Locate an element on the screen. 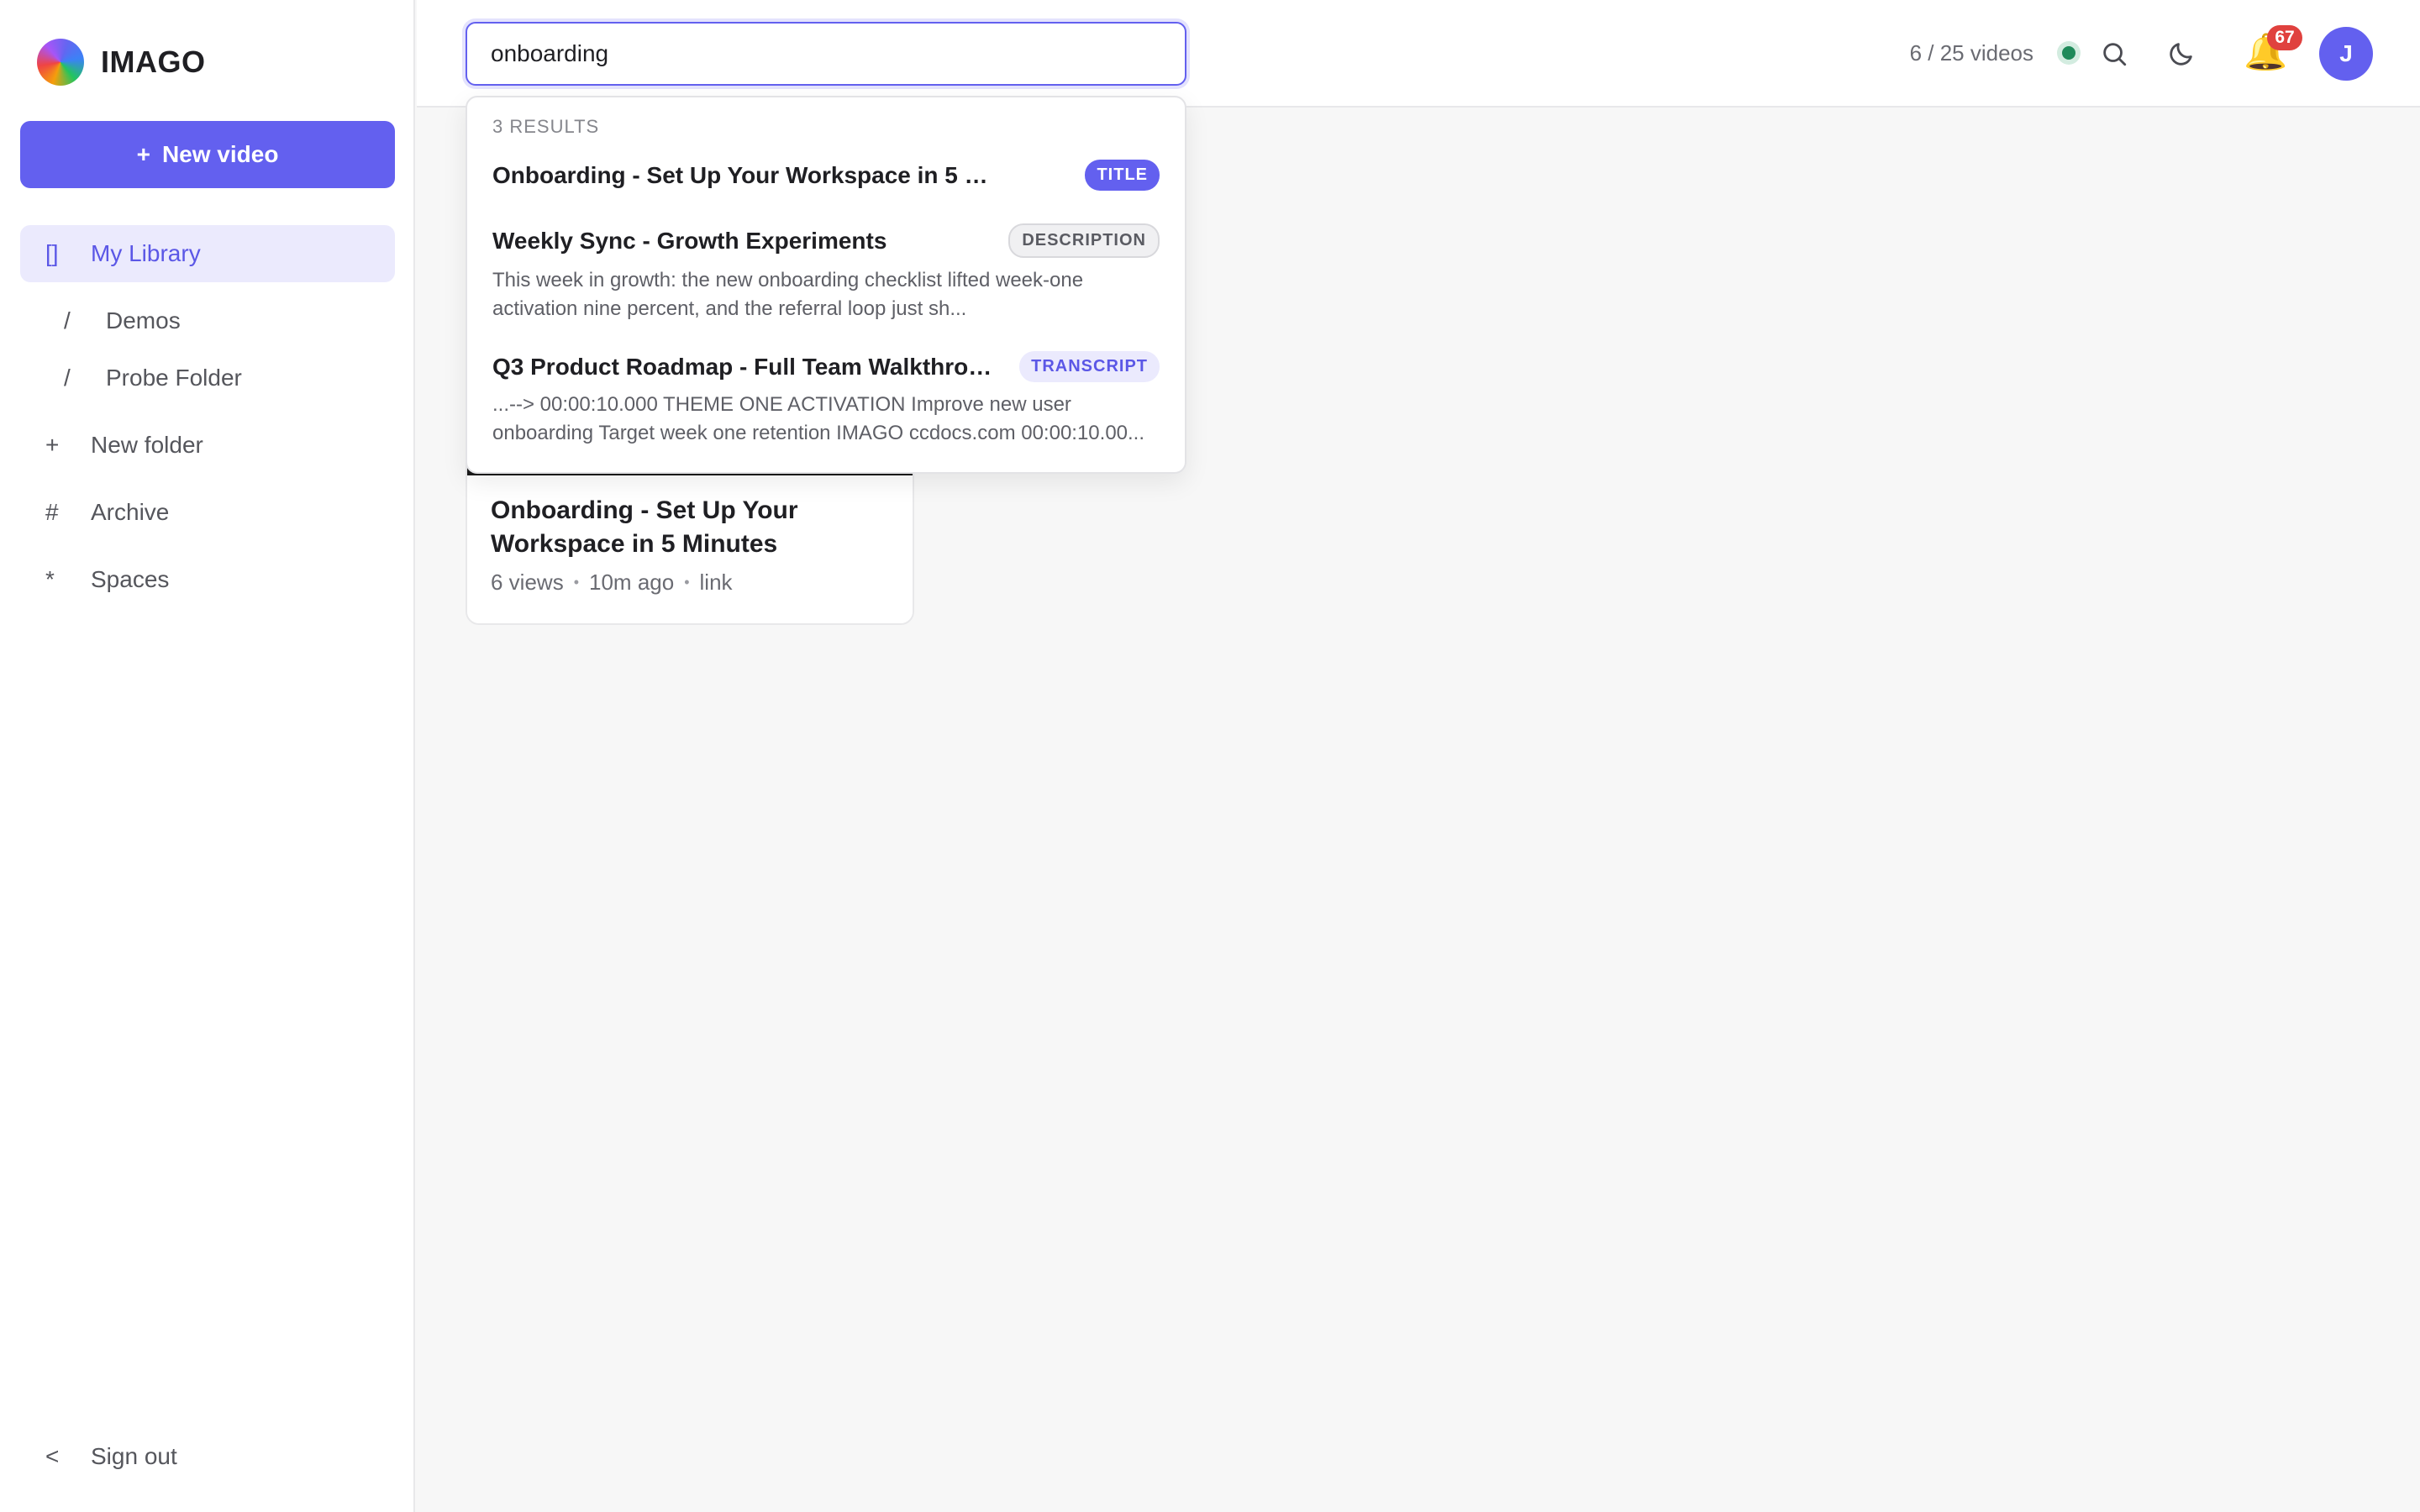 The height and width of the screenshot is (1512, 2420). search-input is located at coordinates (826, 54).